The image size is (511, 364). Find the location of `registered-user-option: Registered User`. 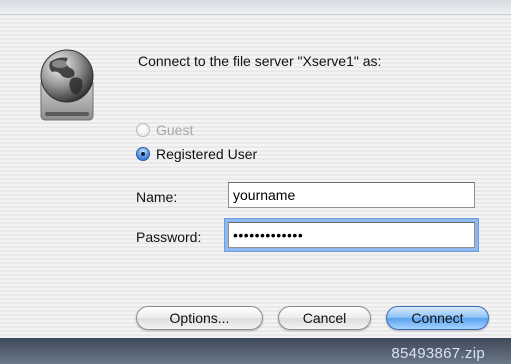

registered-user-option: Registered User is located at coordinates (196, 154).